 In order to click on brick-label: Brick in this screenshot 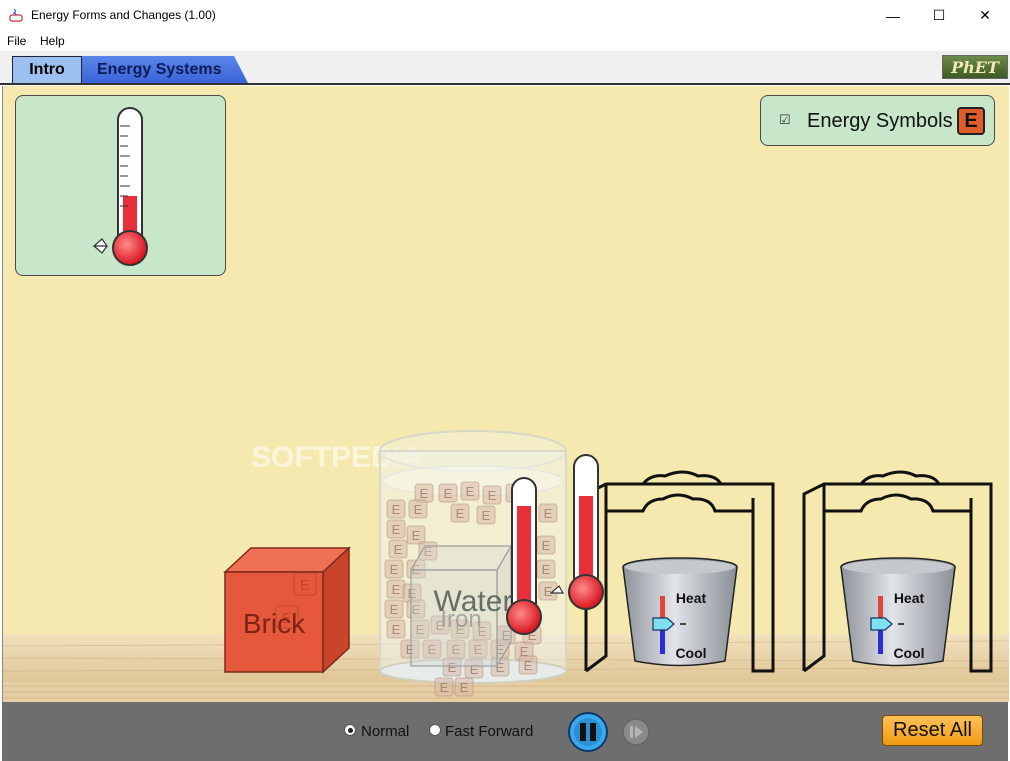, I will do `click(274, 623)`.